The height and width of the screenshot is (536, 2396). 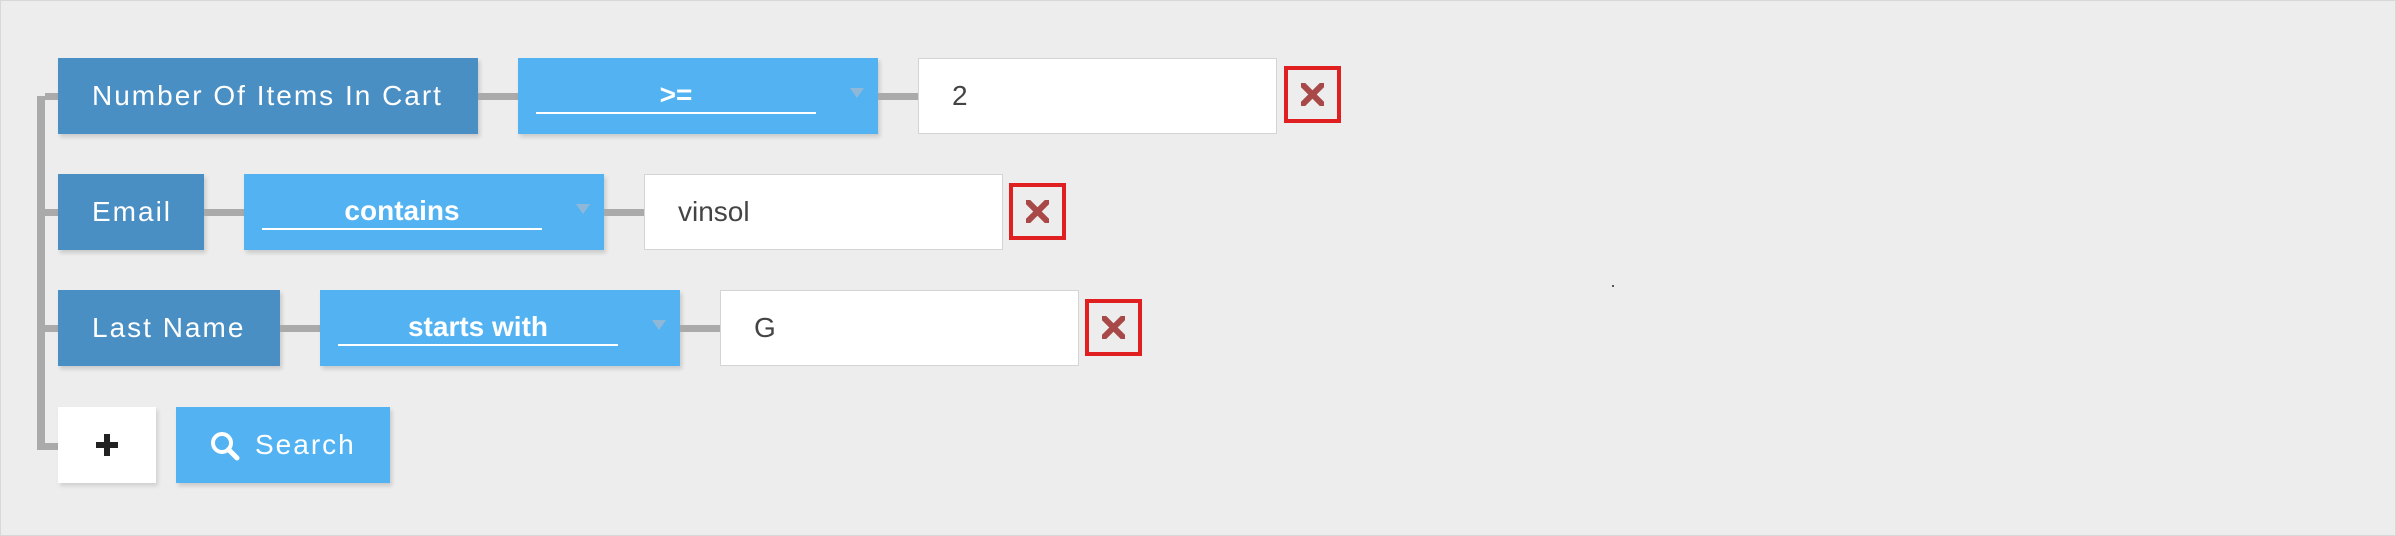 I want to click on operator-select: starts with, so click(x=500, y=328).